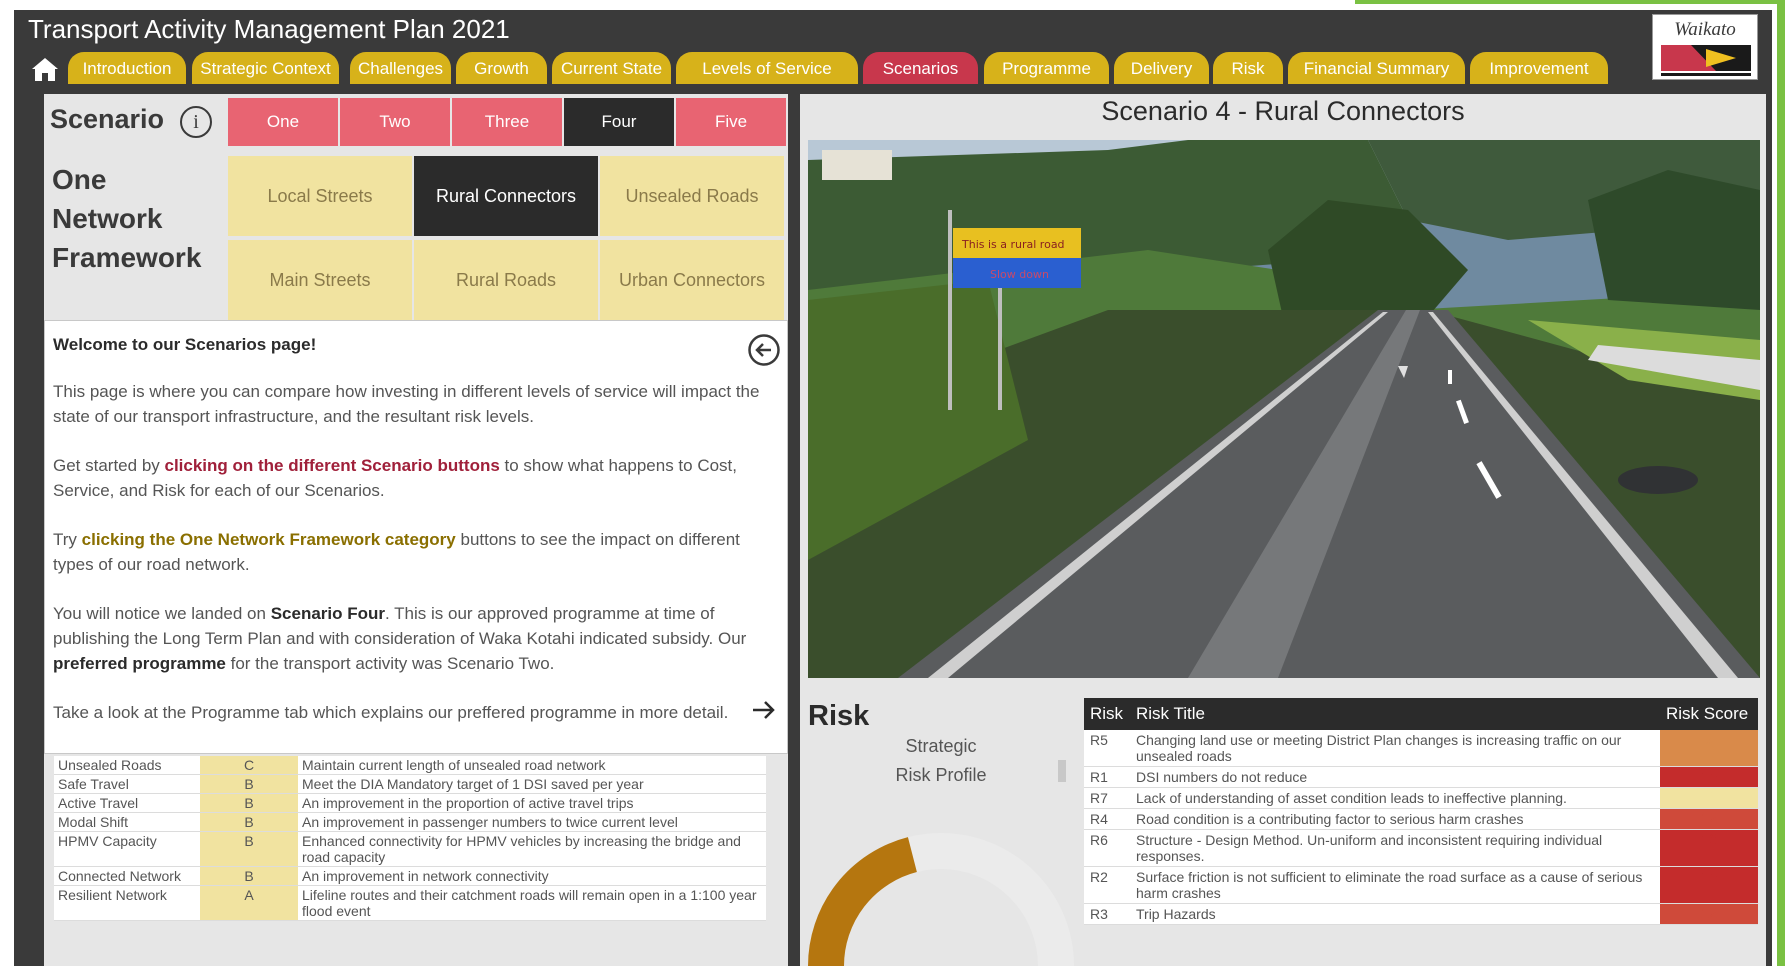  Describe the element at coordinates (1107, 885) in the screenshot. I see `risk-id: R2` at that location.